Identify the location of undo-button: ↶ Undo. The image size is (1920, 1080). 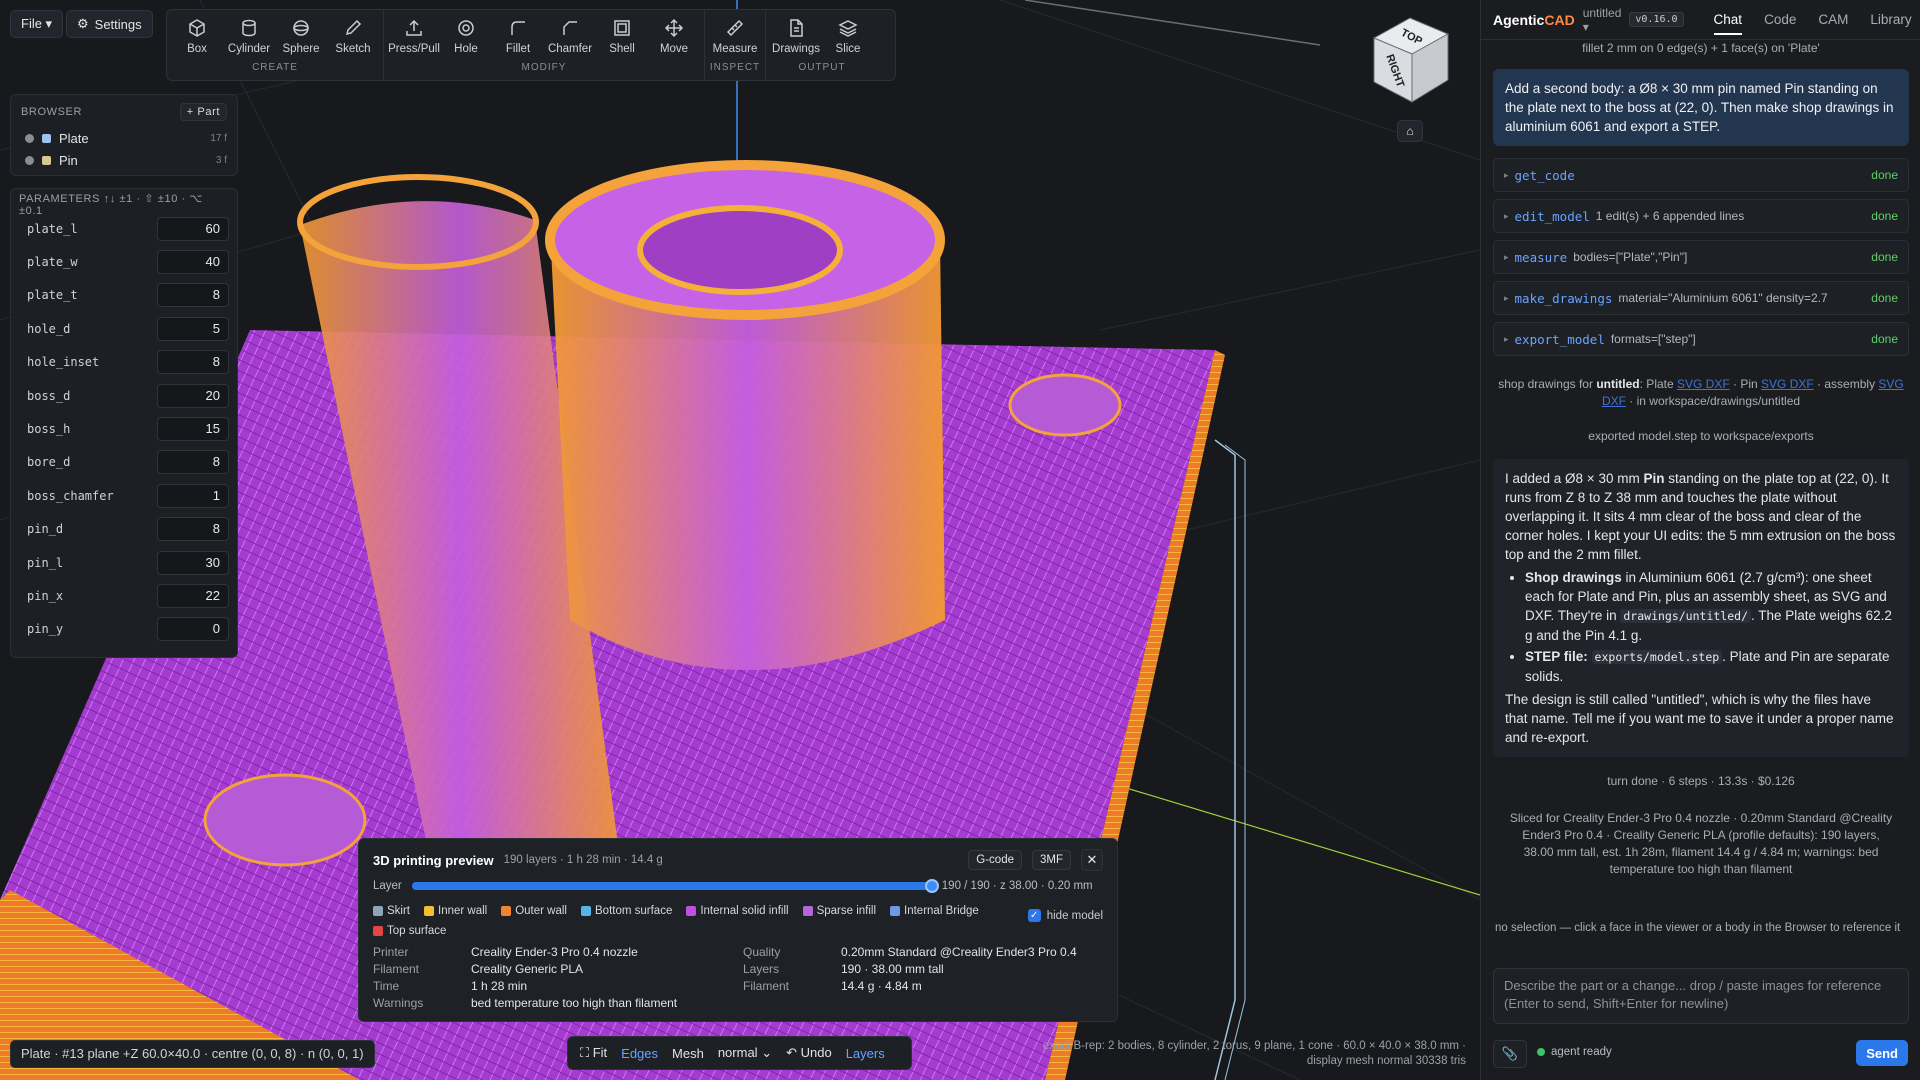
(809, 1053).